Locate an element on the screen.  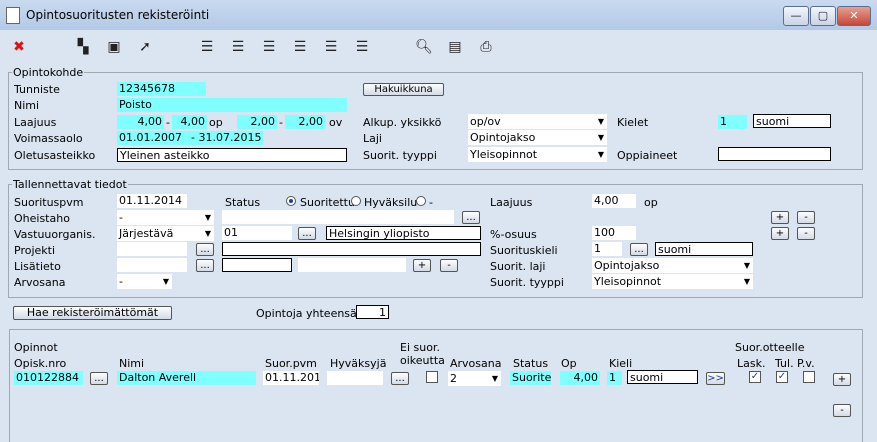
row-nimi-field: Dalton Averell is located at coordinates (186, 378).